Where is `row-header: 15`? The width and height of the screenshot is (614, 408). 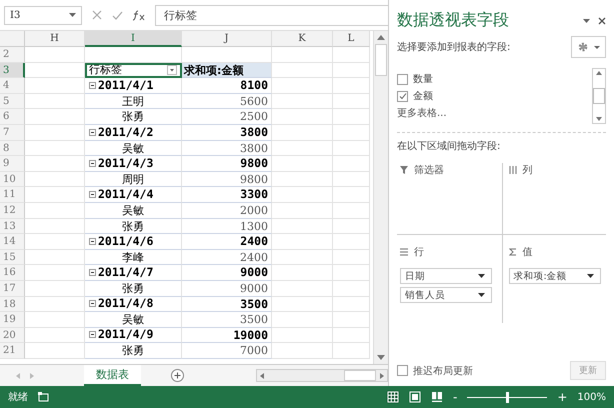
row-header: 15 is located at coordinates (12, 258).